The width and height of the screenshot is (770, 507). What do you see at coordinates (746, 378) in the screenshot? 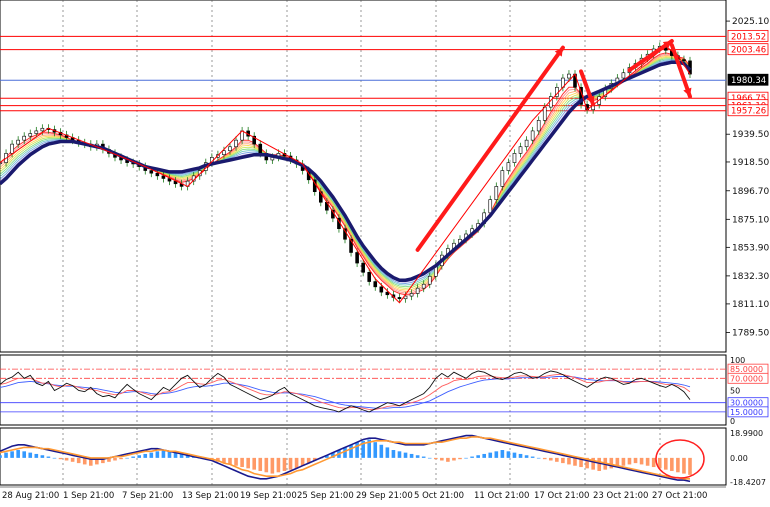
I see `rsi-tag-2: 70.0000` at bounding box center [746, 378].